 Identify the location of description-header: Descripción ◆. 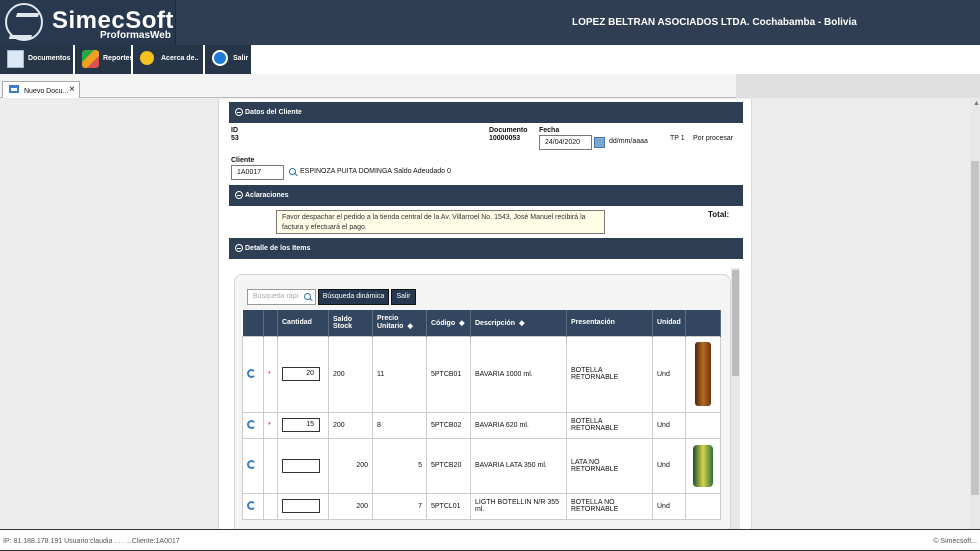
(518, 323).